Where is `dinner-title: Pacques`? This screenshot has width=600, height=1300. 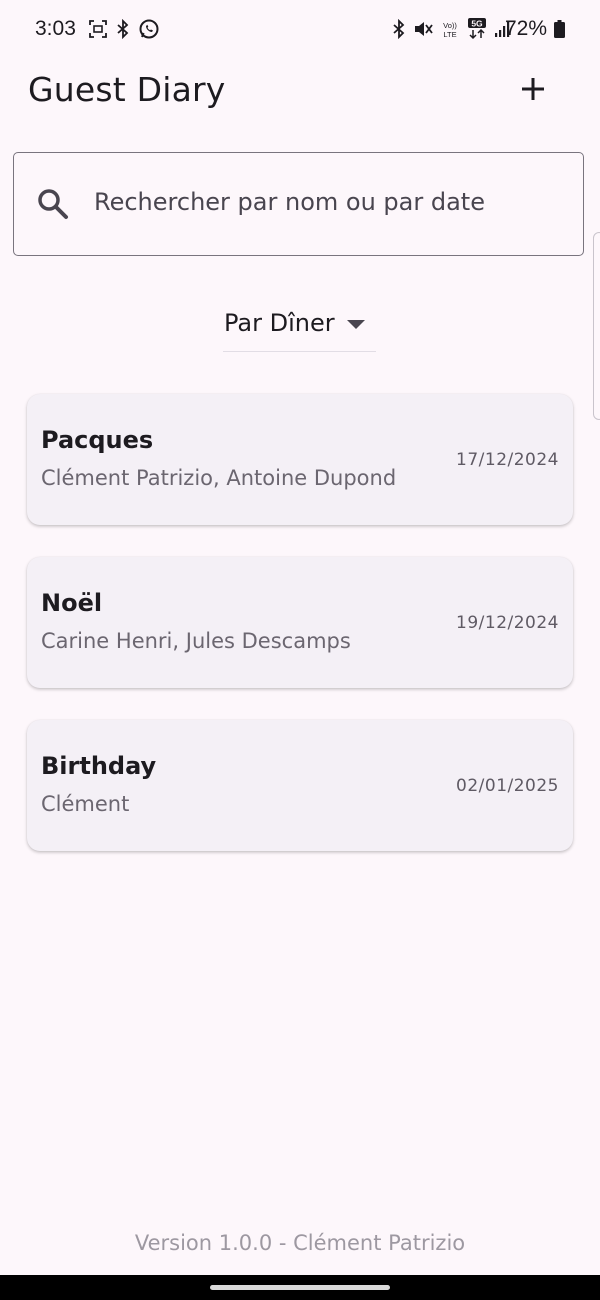 dinner-title: Pacques is located at coordinates (97, 440).